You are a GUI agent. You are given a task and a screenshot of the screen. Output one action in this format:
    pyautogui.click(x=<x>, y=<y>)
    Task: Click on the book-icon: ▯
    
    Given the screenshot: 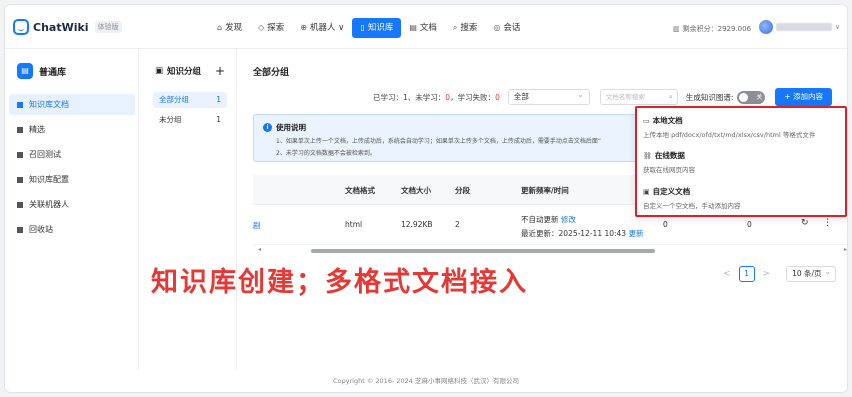 What is the action you would take?
    pyautogui.click(x=362, y=27)
    